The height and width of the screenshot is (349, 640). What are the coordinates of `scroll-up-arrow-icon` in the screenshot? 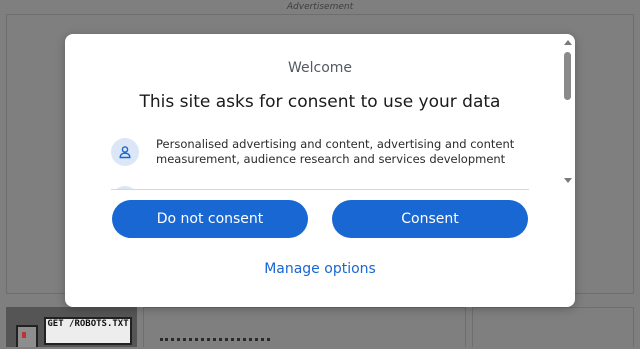 It's located at (568, 42).